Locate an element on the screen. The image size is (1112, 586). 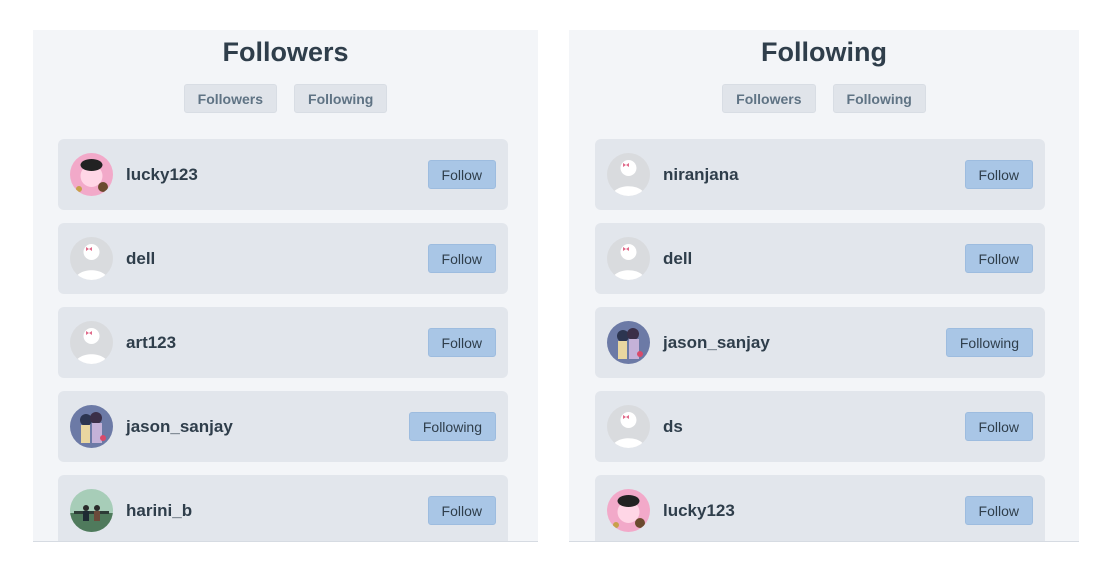
username: ds is located at coordinates (814, 427).